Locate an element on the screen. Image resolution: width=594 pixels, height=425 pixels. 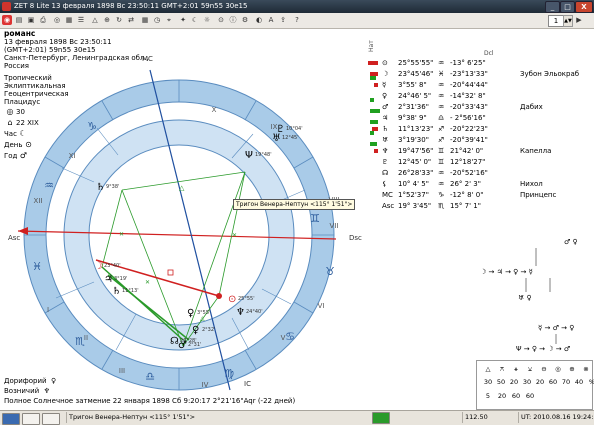
planet-declination: 26° 2' 3" is located at coordinates (465, 184).